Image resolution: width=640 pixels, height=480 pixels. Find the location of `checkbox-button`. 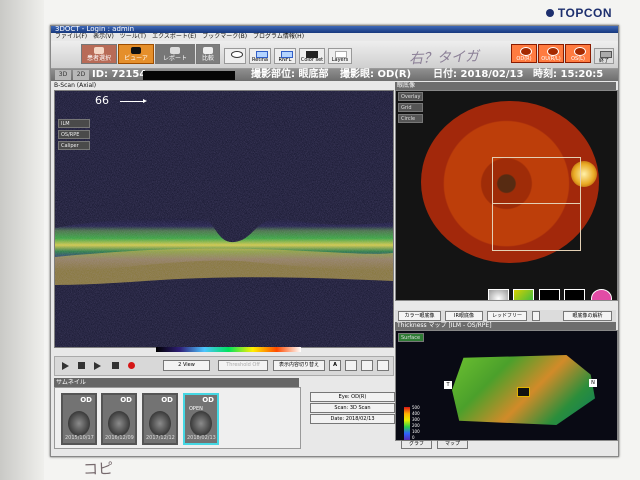

checkbox-button is located at coordinates (536, 316).